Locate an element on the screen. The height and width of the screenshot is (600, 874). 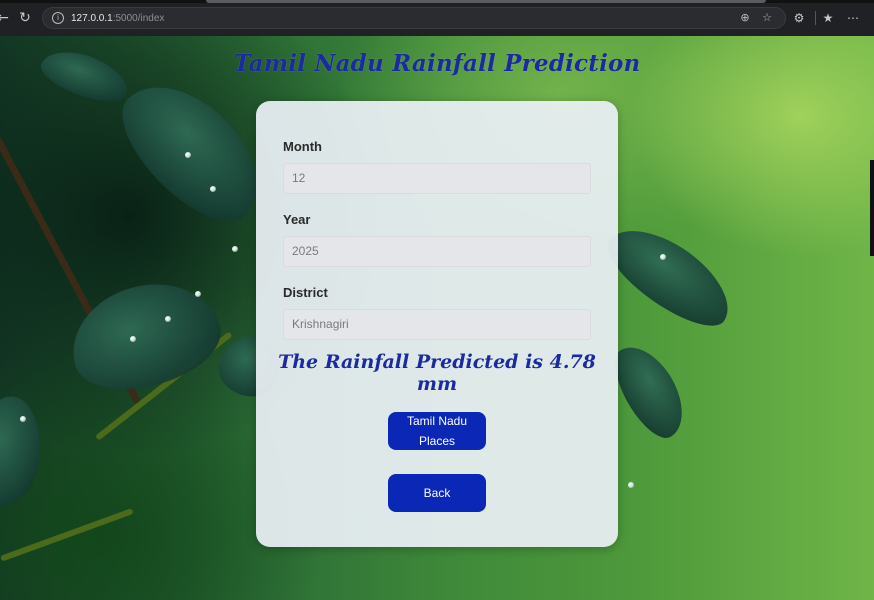
toolbar-divider is located at coordinates (815, 18).